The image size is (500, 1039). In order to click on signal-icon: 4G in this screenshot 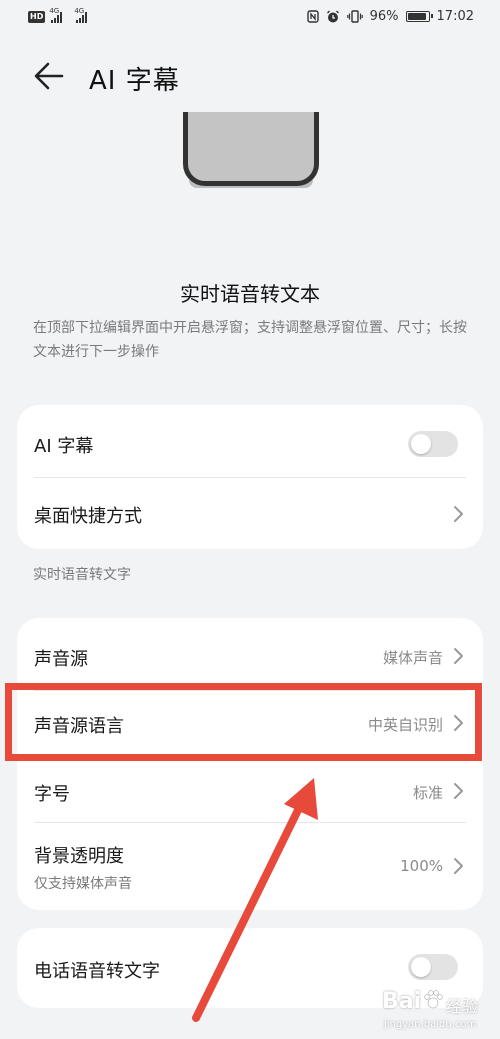, I will do `click(56, 15)`.